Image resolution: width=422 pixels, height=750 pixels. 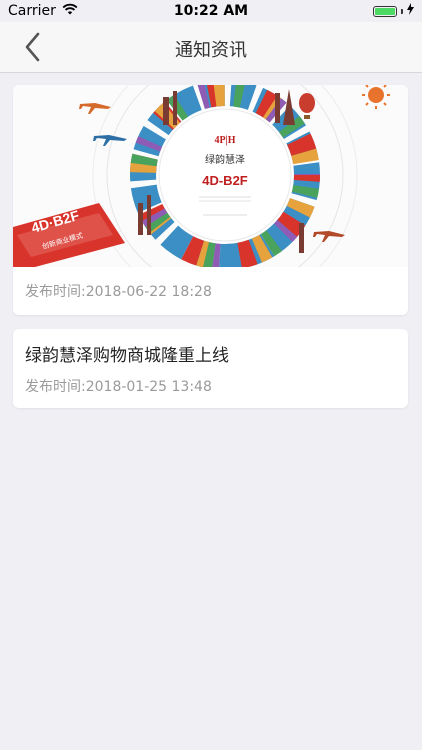 I want to click on article-card: 绿韵慧泽购物商城隆重上线 发布时间:2018-01-25 13:48, so click(x=210, y=368).